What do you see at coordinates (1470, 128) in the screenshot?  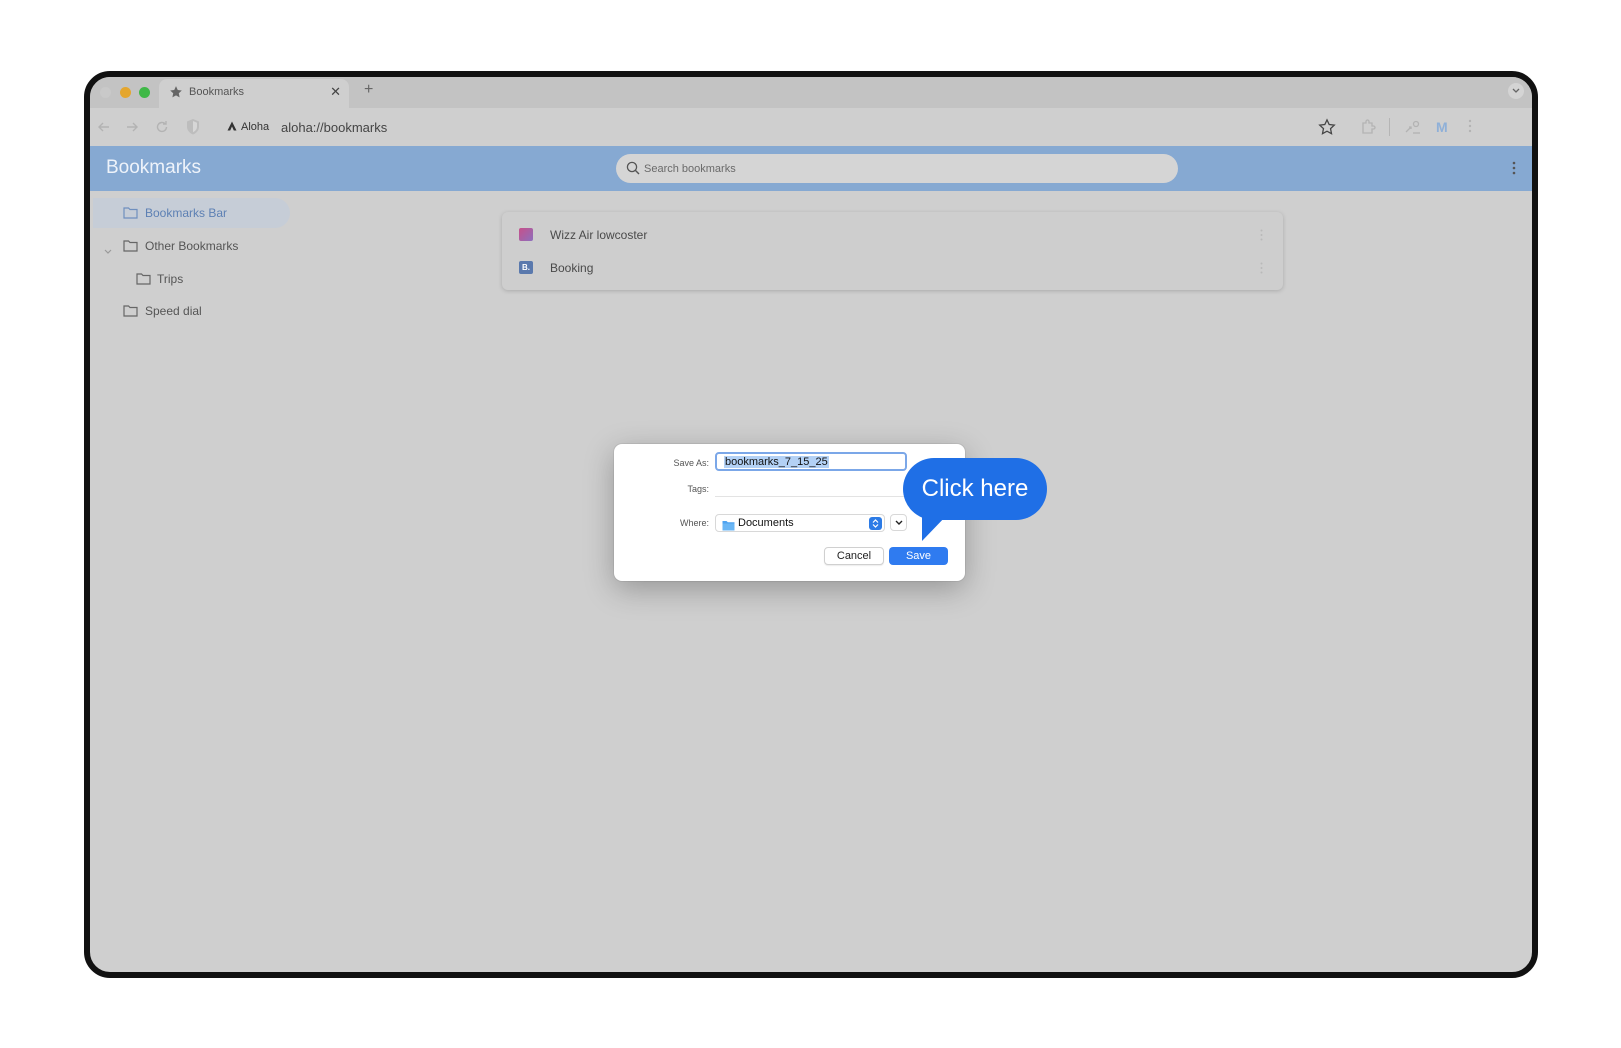 I see `browser-menu-icon` at bounding box center [1470, 128].